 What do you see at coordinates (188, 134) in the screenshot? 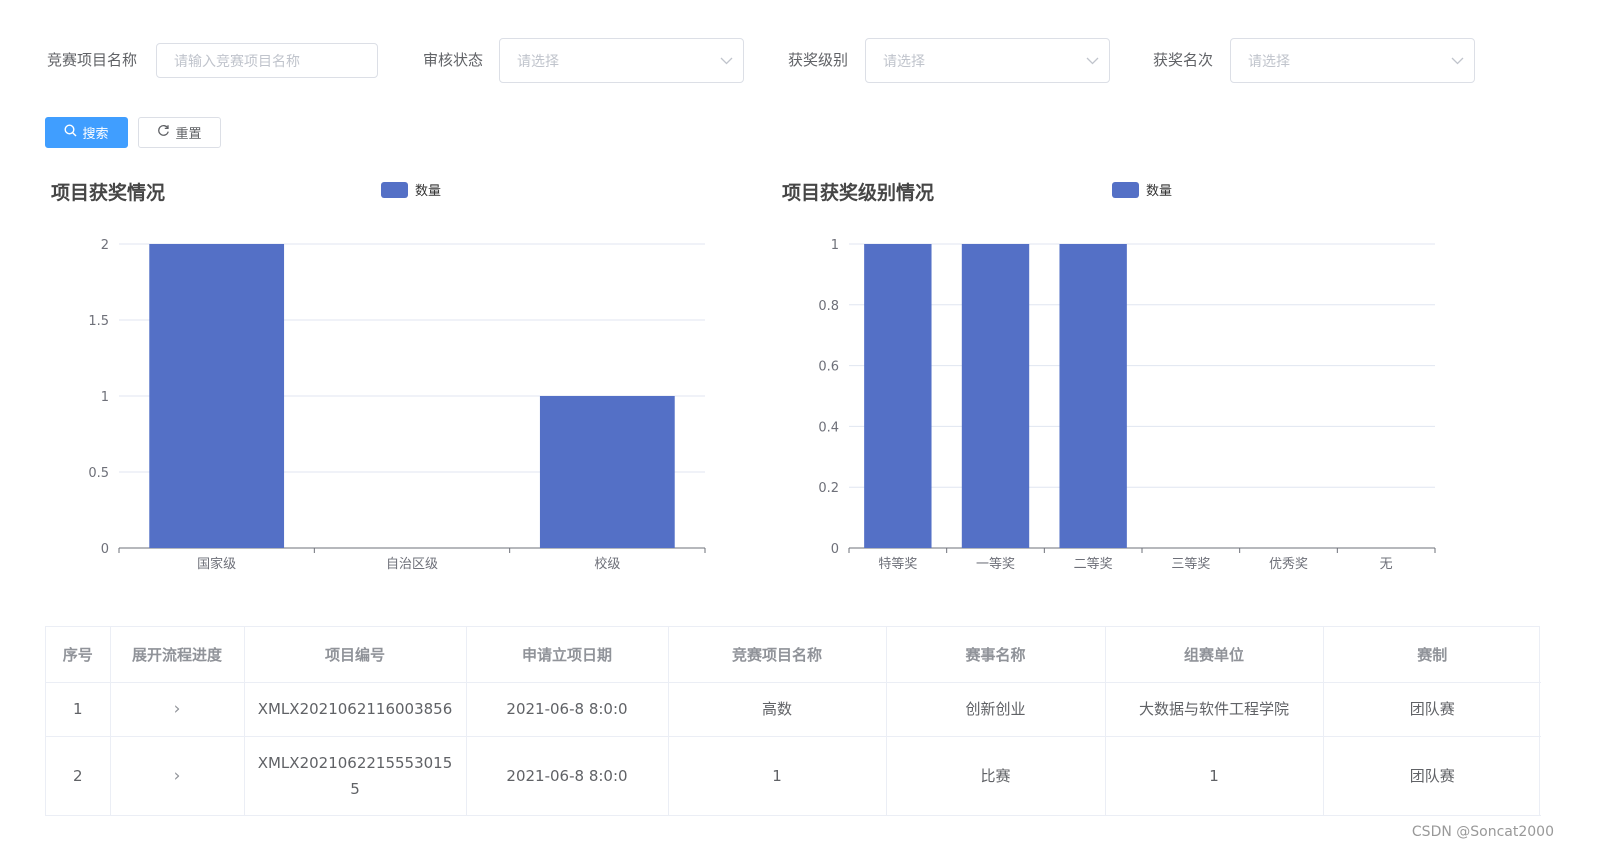
I see `reset-button-label: 重置` at bounding box center [188, 134].